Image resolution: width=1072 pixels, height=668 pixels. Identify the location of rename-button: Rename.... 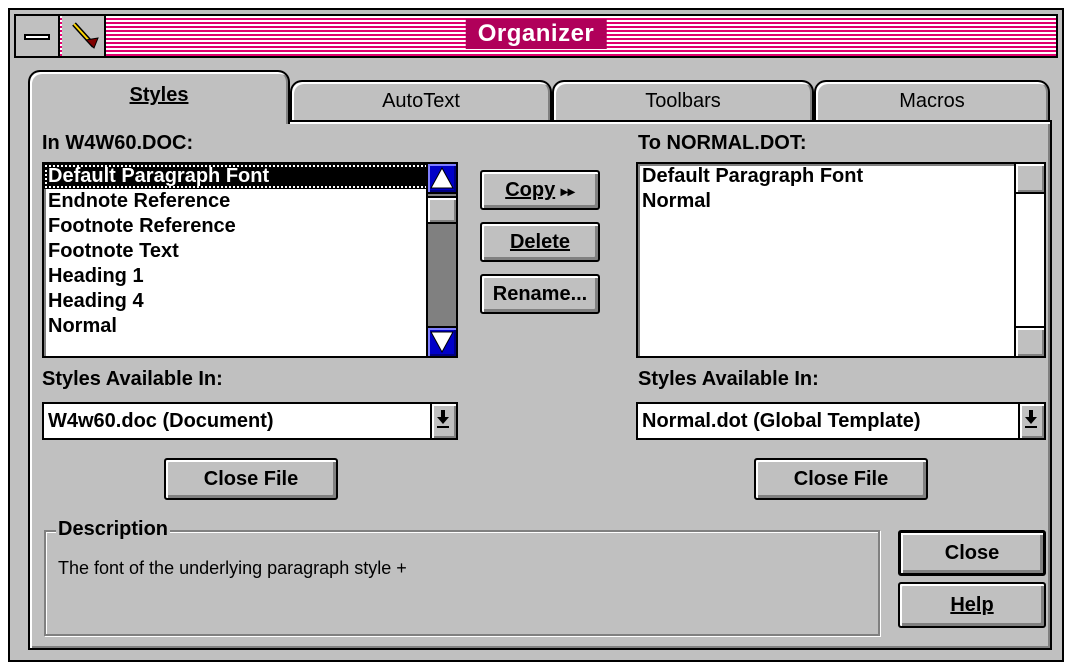
(540, 294).